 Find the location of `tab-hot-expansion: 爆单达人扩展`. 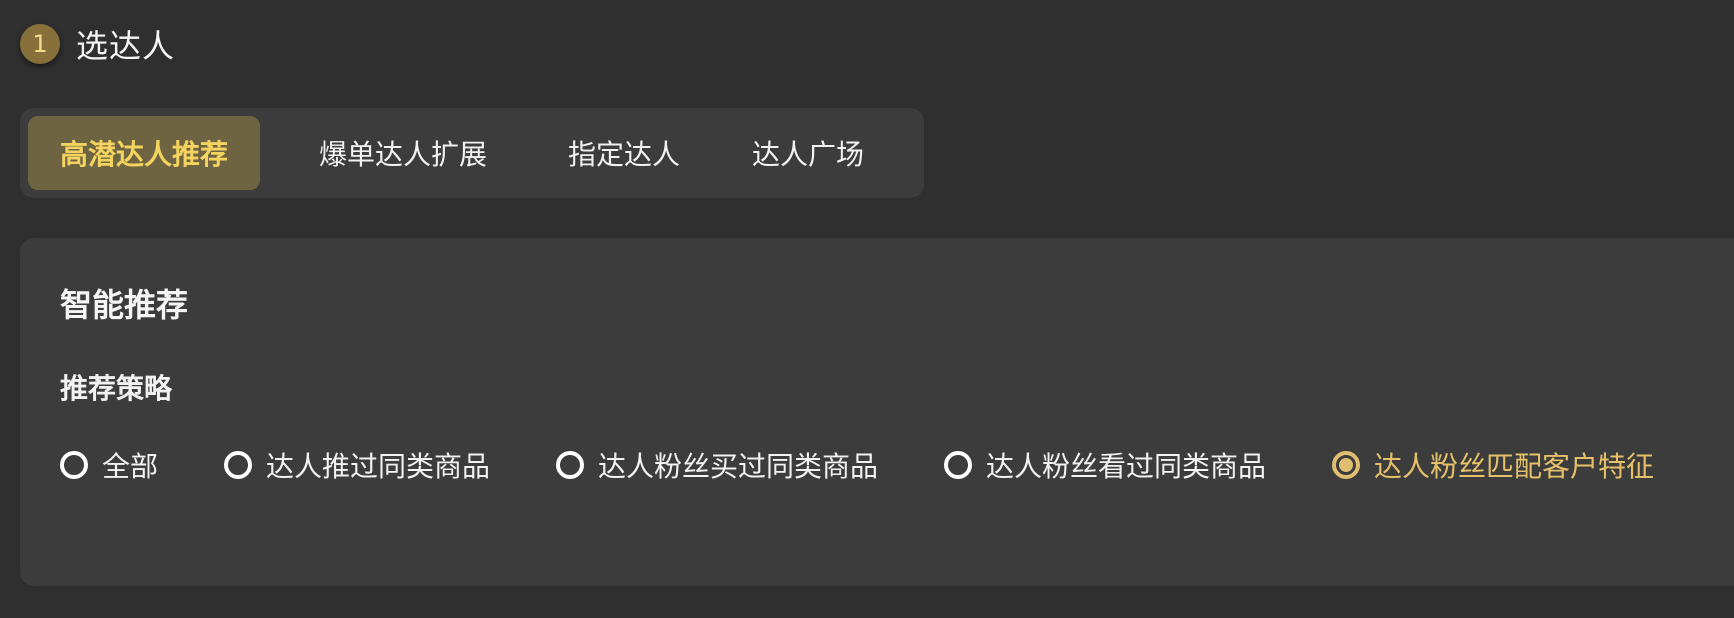

tab-hot-expansion: 爆单达人扩展 is located at coordinates (403, 153).